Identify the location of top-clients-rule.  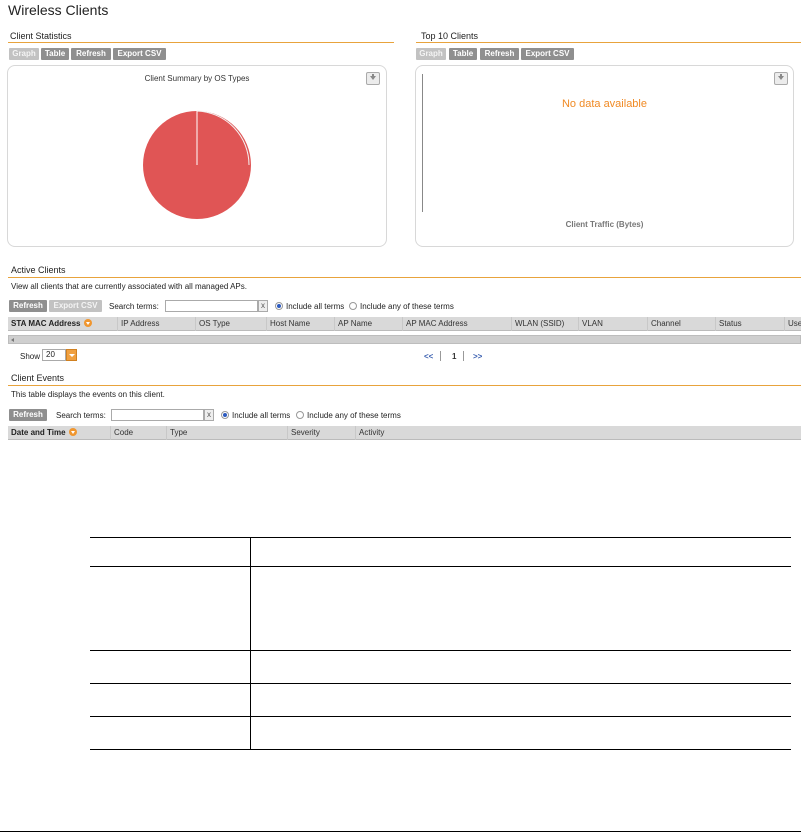
(608, 42).